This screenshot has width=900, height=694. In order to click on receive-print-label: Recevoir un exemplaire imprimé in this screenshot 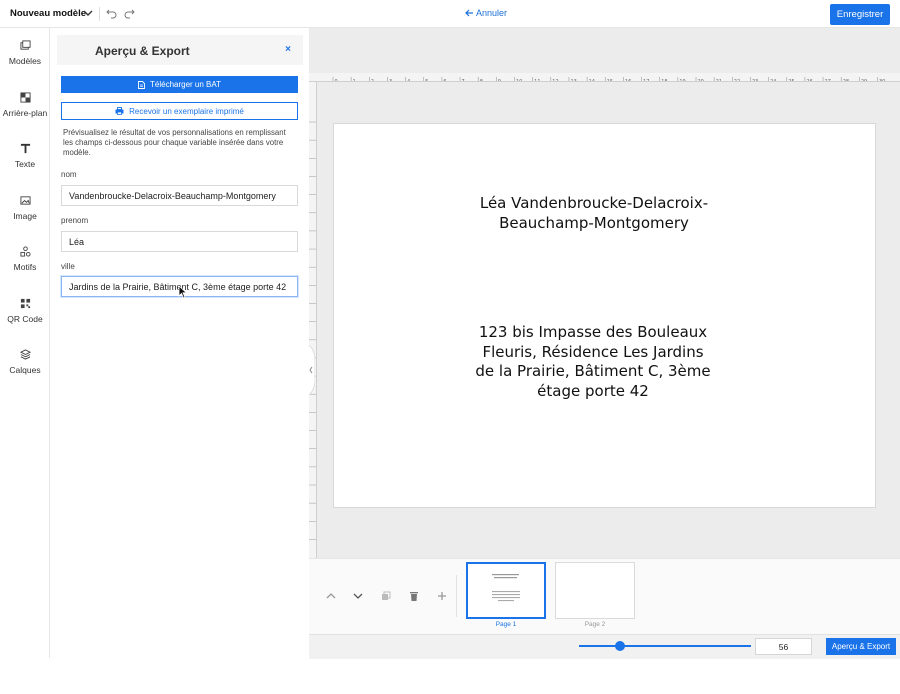, I will do `click(186, 111)`.